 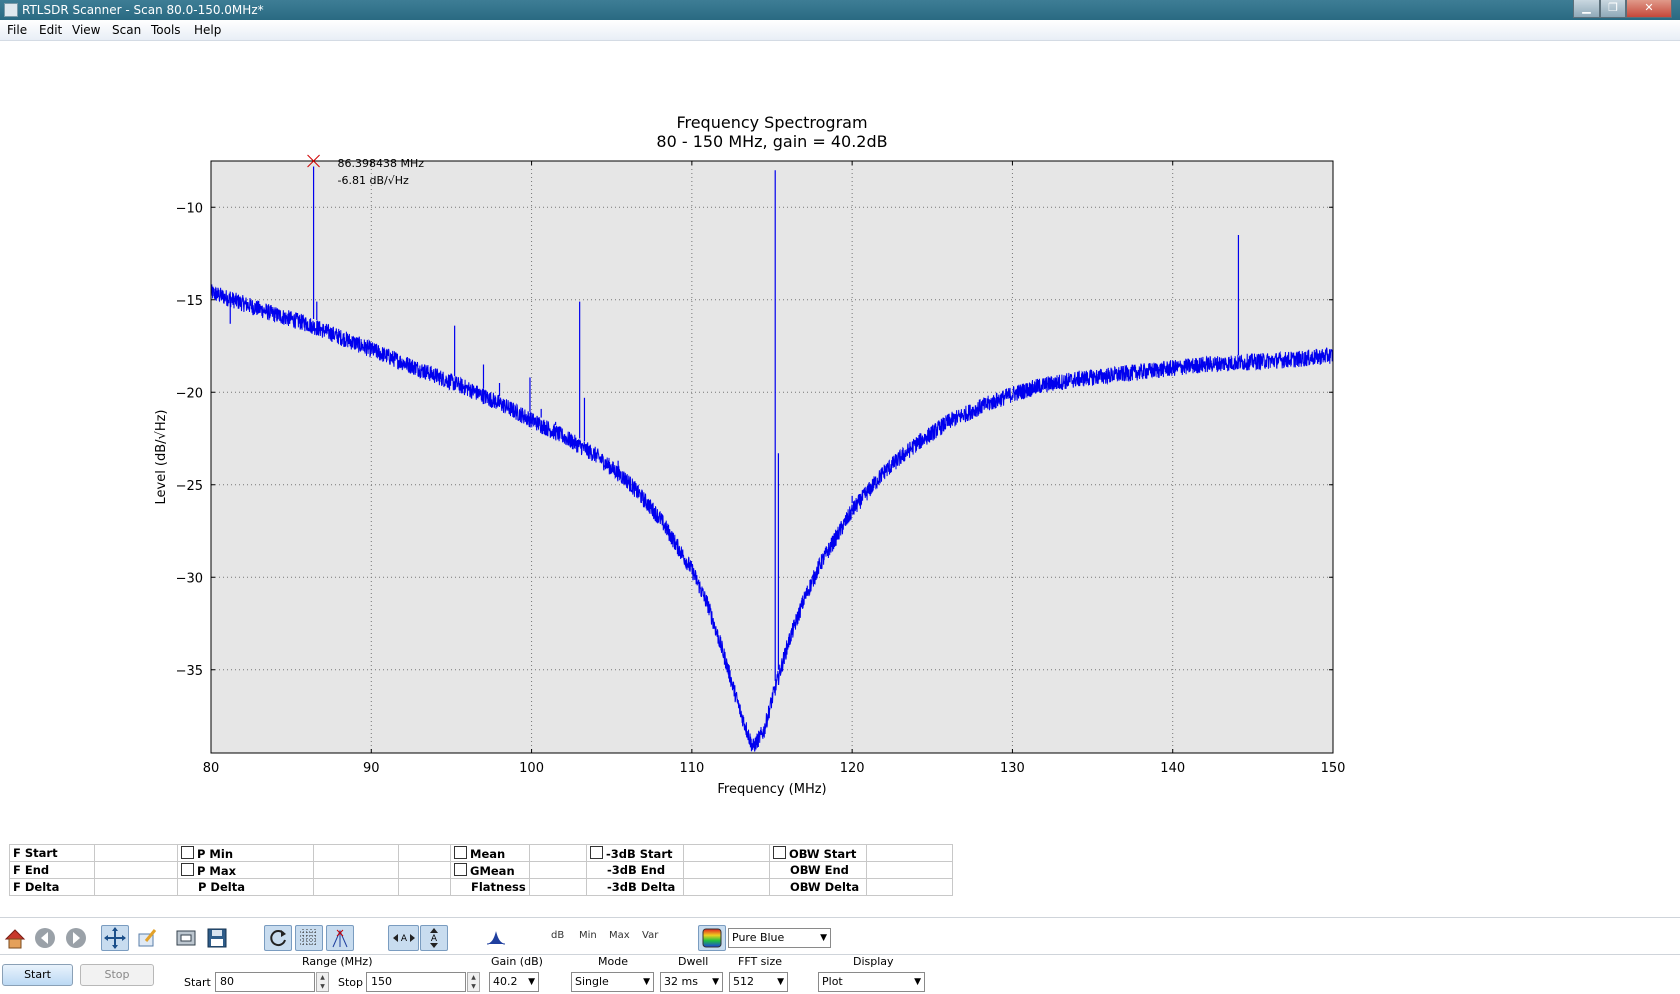 What do you see at coordinates (760, 961) in the screenshot?
I see `fft-size-label: FFT size` at bounding box center [760, 961].